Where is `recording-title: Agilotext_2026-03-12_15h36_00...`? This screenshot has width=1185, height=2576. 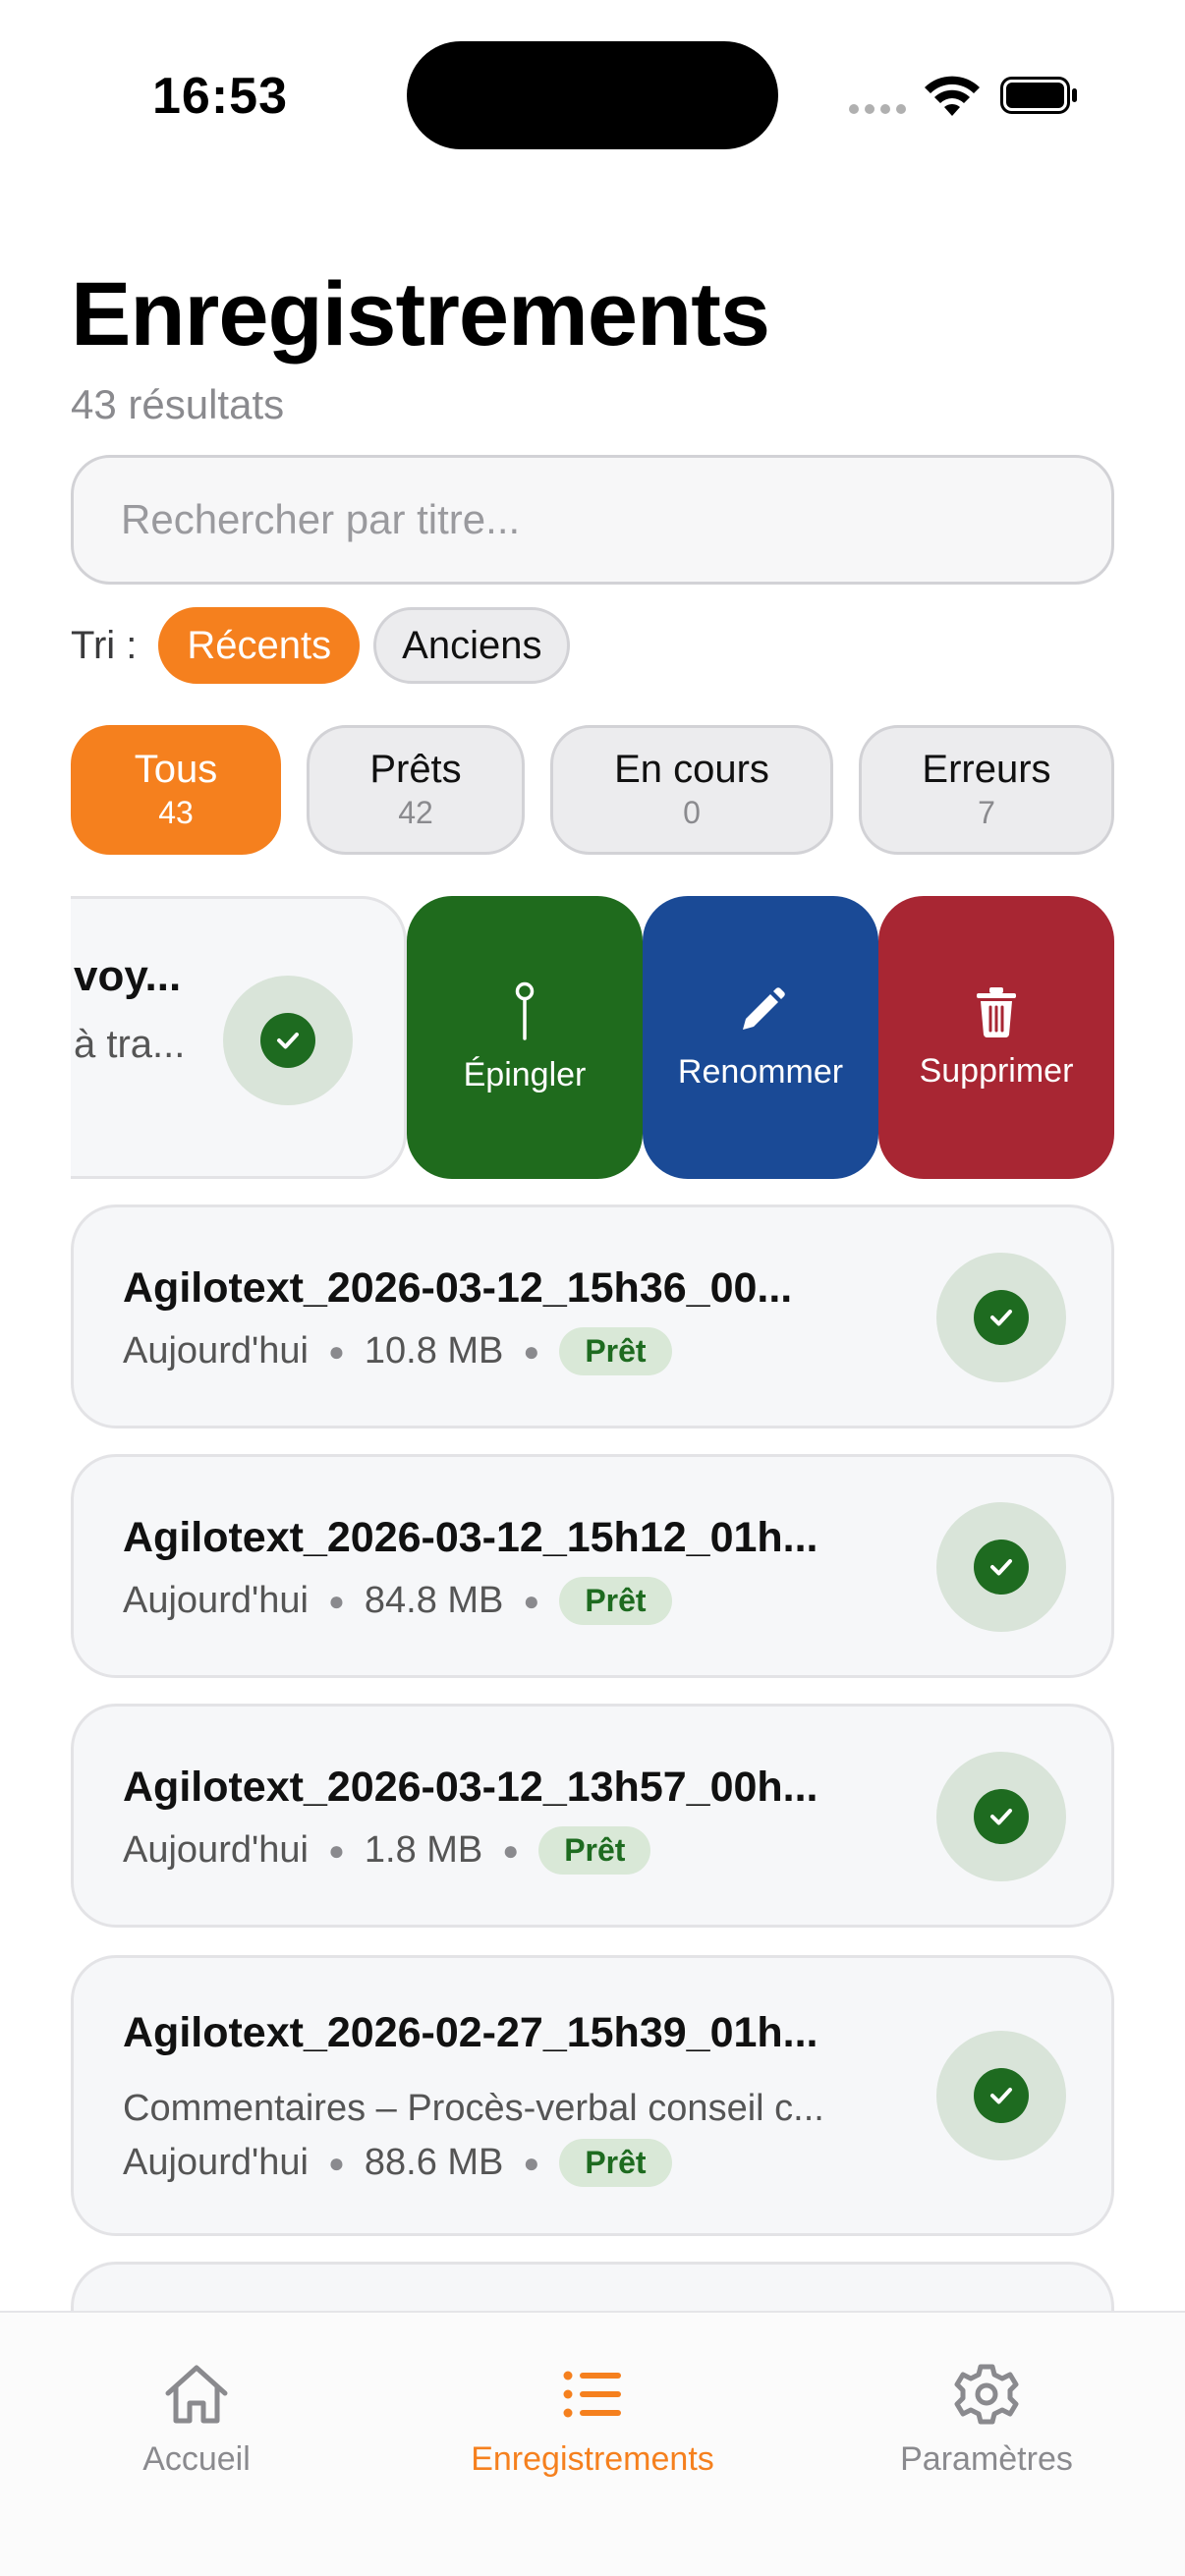 recording-title: Agilotext_2026-03-12_15h36_00... is located at coordinates (458, 1288).